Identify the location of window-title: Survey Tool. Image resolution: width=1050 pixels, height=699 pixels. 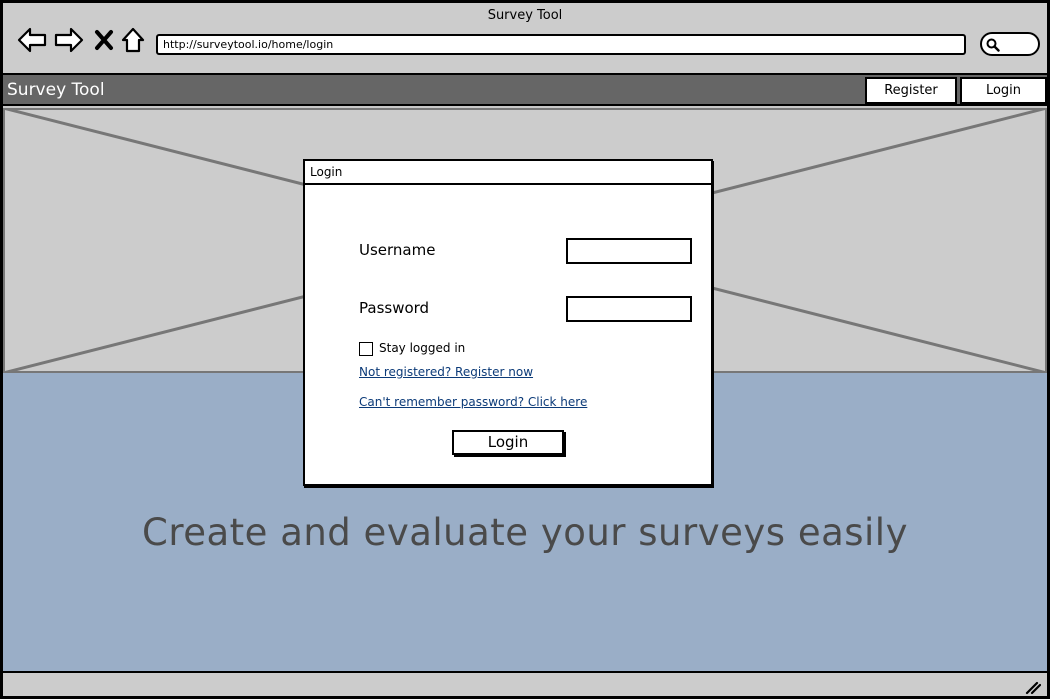
(525, 15).